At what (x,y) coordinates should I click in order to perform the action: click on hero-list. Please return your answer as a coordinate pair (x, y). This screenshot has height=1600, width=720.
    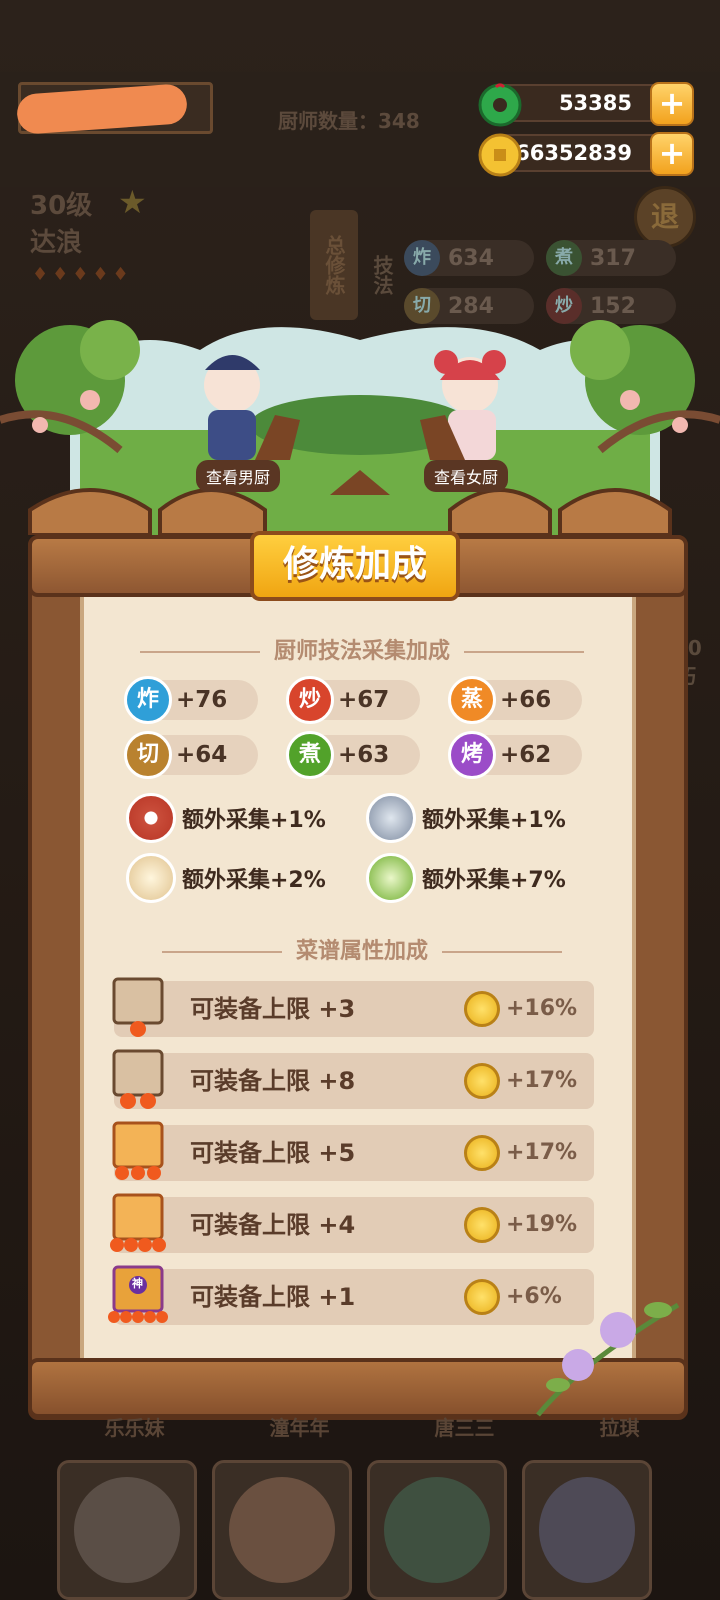
    Looking at the image, I should click on (372, 1530).